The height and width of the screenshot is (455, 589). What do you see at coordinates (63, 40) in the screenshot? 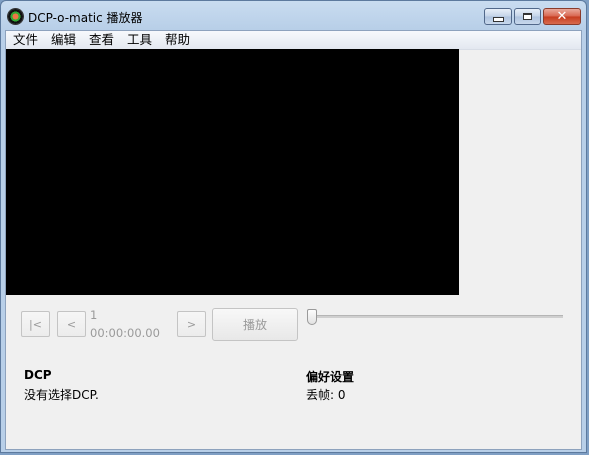
I see `menu-edit: 编辑` at bounding box center [63, 40].